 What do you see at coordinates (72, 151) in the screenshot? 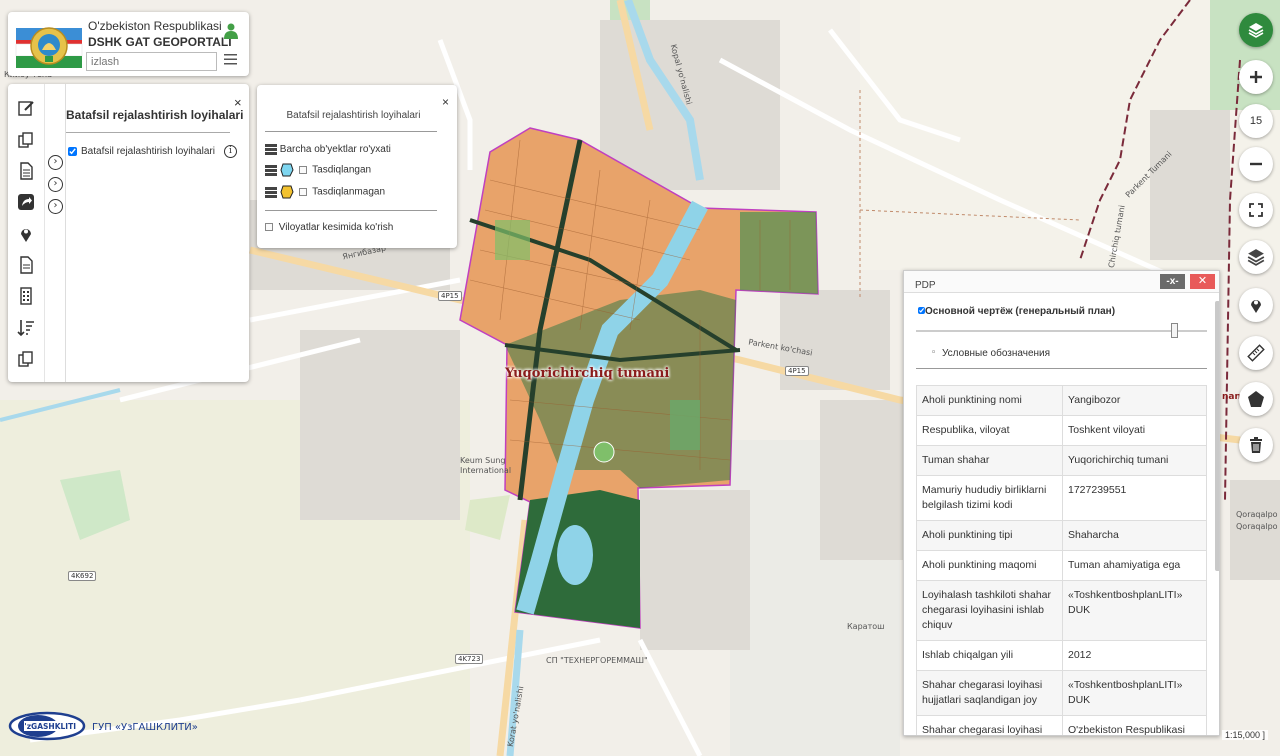
I see `layer-checkbox` at bounding box center [72, 151].